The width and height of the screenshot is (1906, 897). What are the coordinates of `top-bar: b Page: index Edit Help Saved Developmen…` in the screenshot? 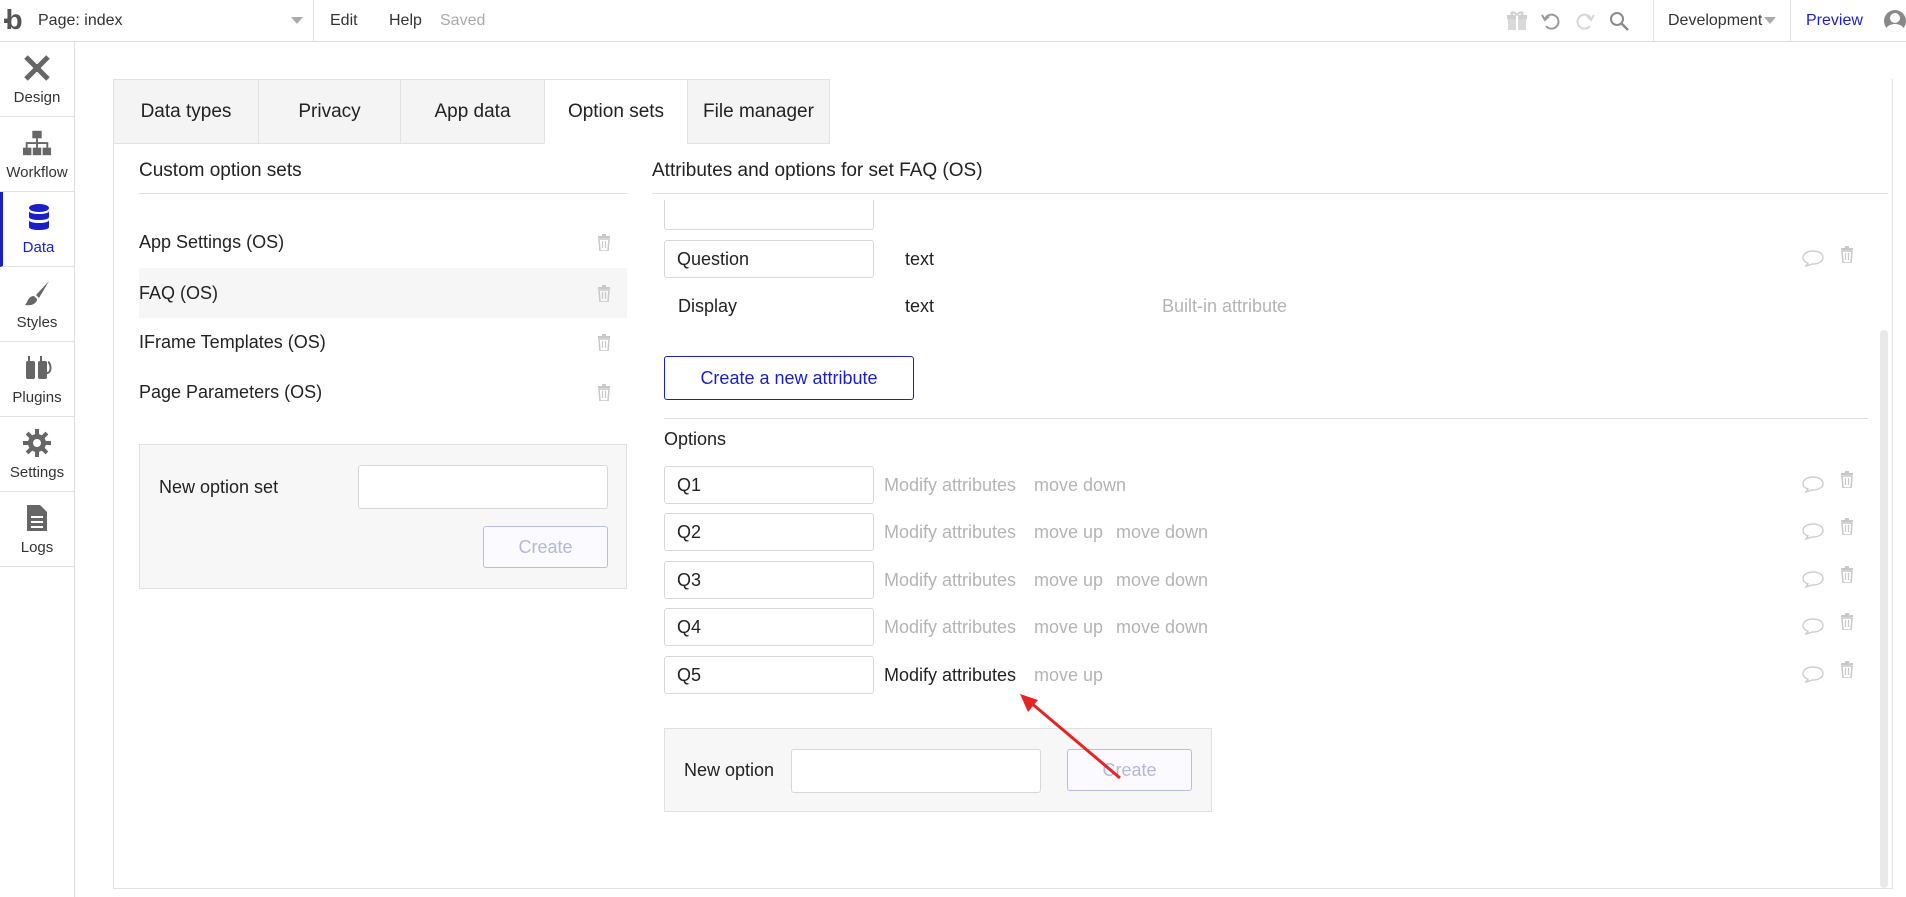 It's located at (953, 21).